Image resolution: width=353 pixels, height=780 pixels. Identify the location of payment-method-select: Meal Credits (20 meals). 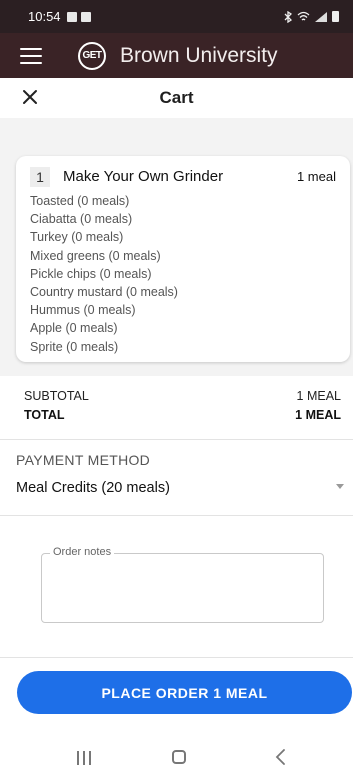
(181, 492).